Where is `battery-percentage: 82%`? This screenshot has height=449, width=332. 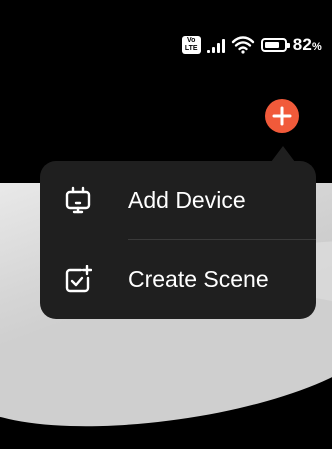
battery-percentage: 82% is located at coordinates (307, 44).